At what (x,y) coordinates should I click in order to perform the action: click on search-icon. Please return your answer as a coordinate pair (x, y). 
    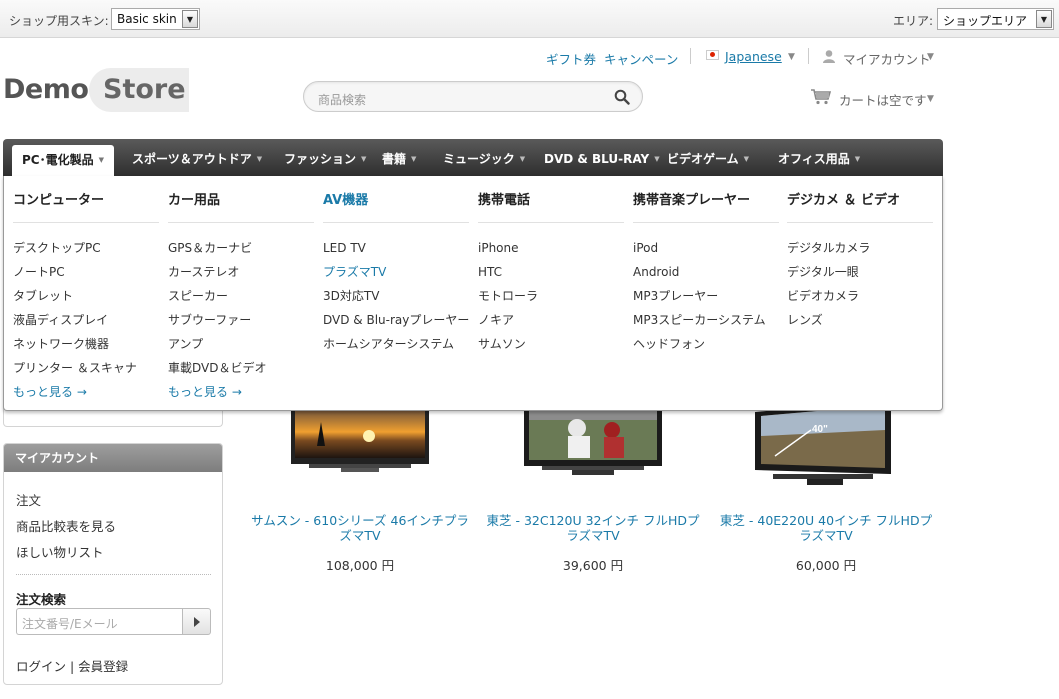
    Looking at the image, I should click on (622, 97).